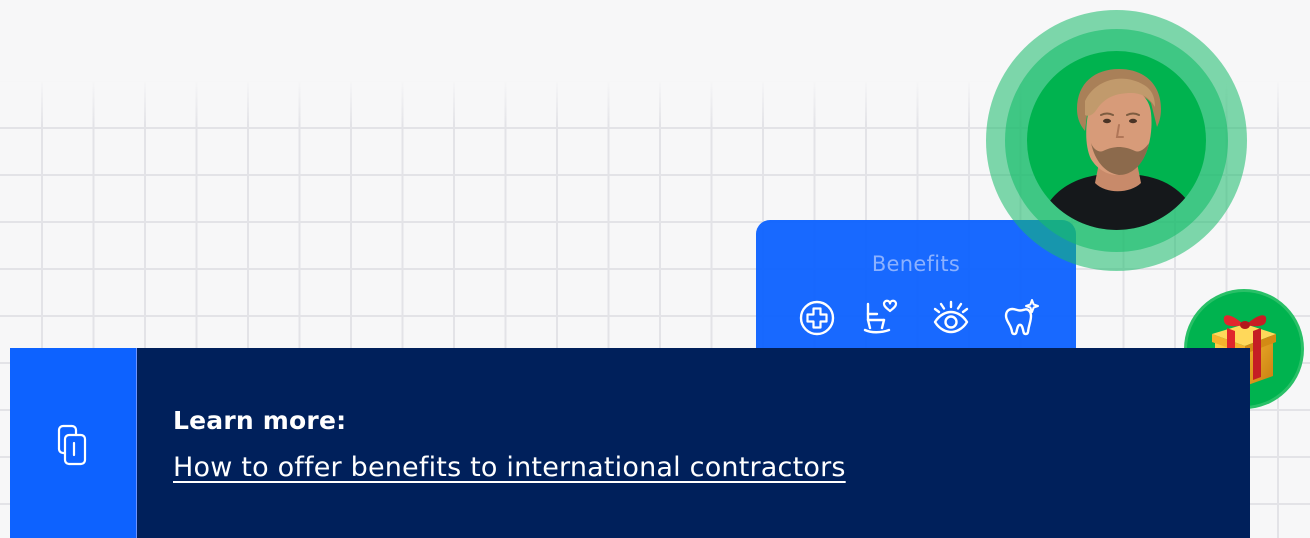 The image size is (1310, 538). Describe the element at coordinates (880, 316) in the screenshot. I see `rocking-chair-heart-icon` at that location.